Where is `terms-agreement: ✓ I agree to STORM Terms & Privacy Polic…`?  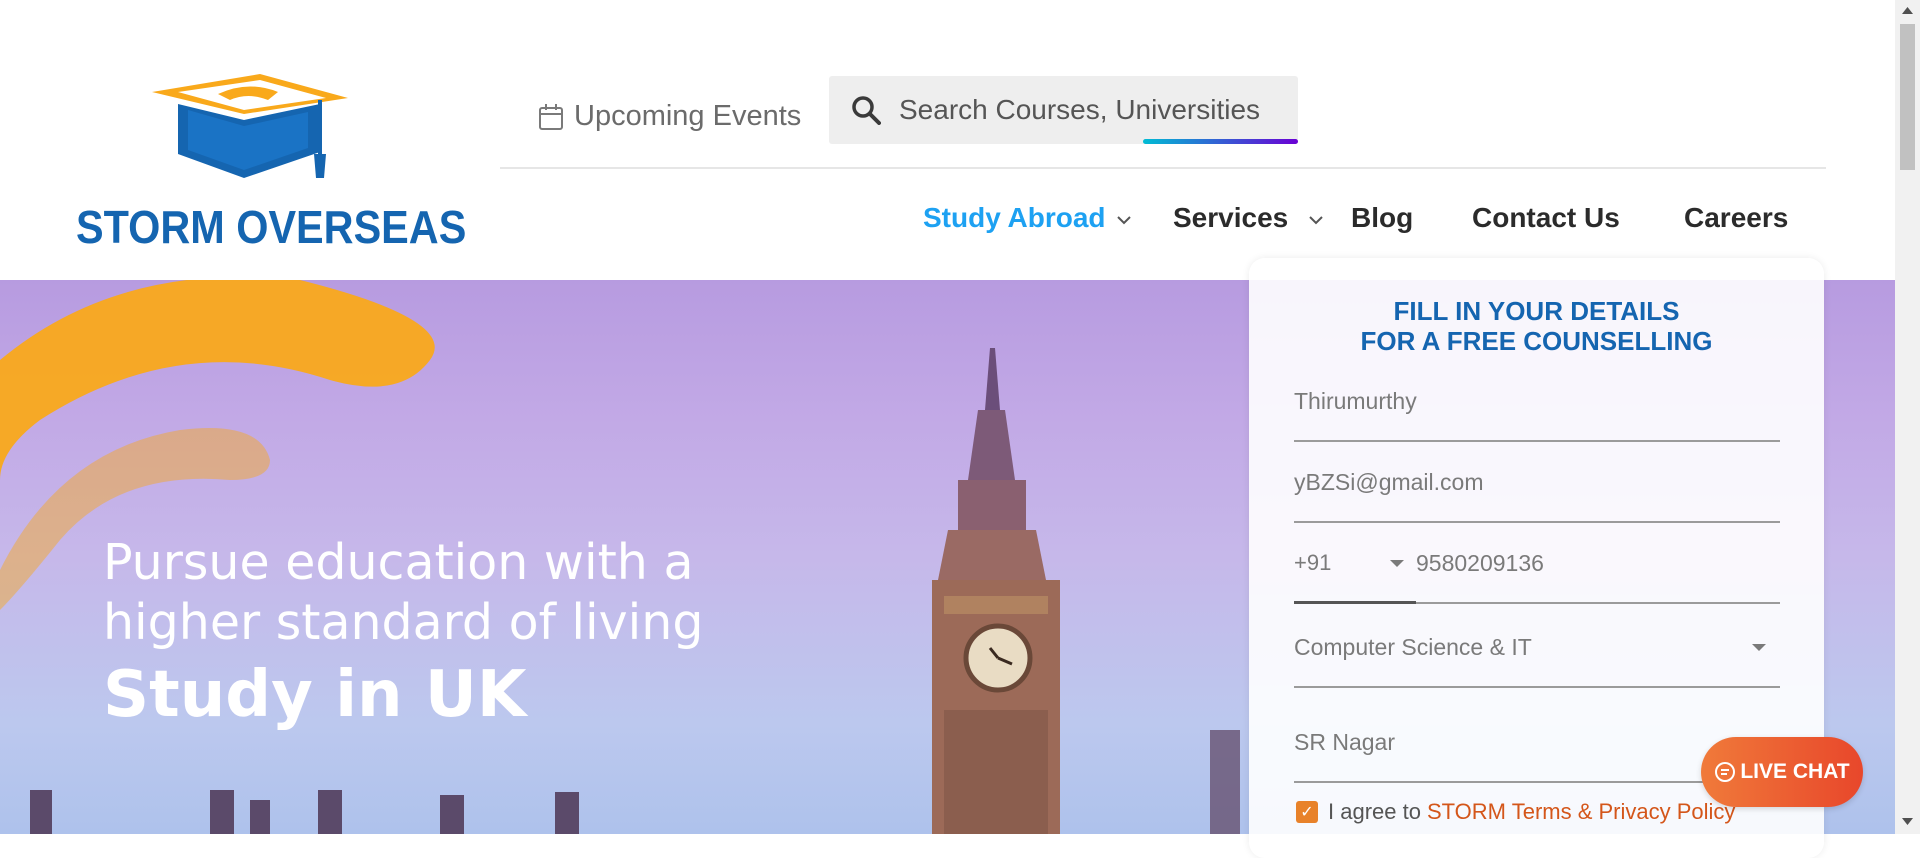 terms-agreement: ✓ I agree to STORM Terms & Privacy Polic… is located at coordinates (1515, 812).